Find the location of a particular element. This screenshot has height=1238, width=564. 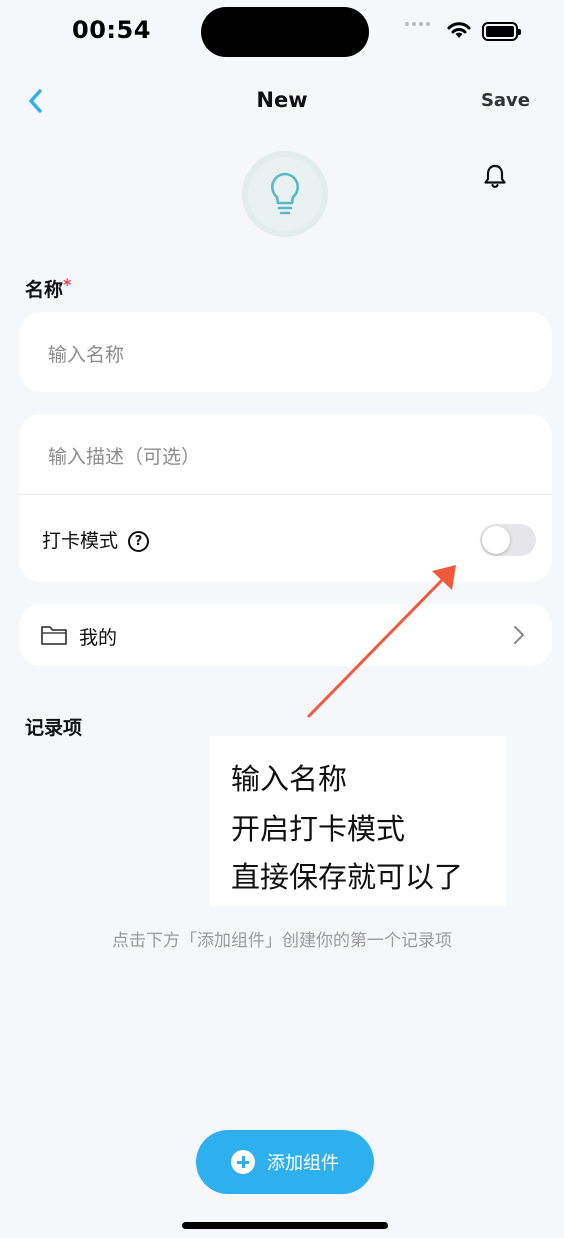

add-component-label: 添加组件 is located at coordinates (303, 1163).